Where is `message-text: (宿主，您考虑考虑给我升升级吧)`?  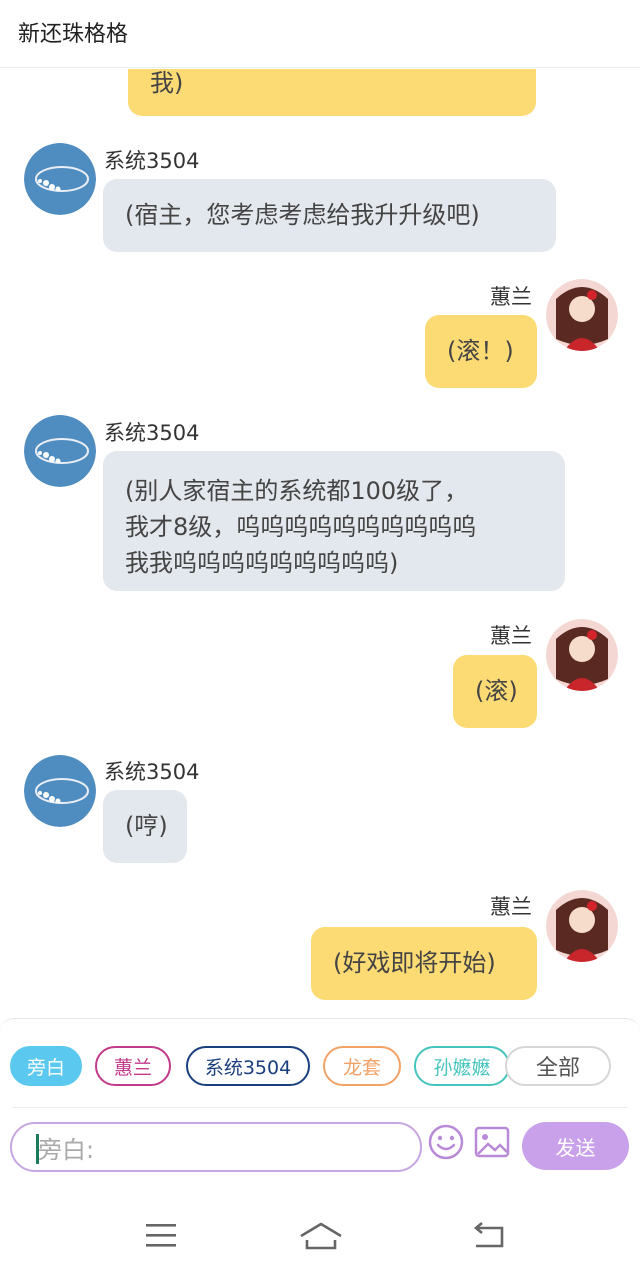 message-text: (宿主，您考虑考虑给我升升级吧) is located at coordinates (302, 215).